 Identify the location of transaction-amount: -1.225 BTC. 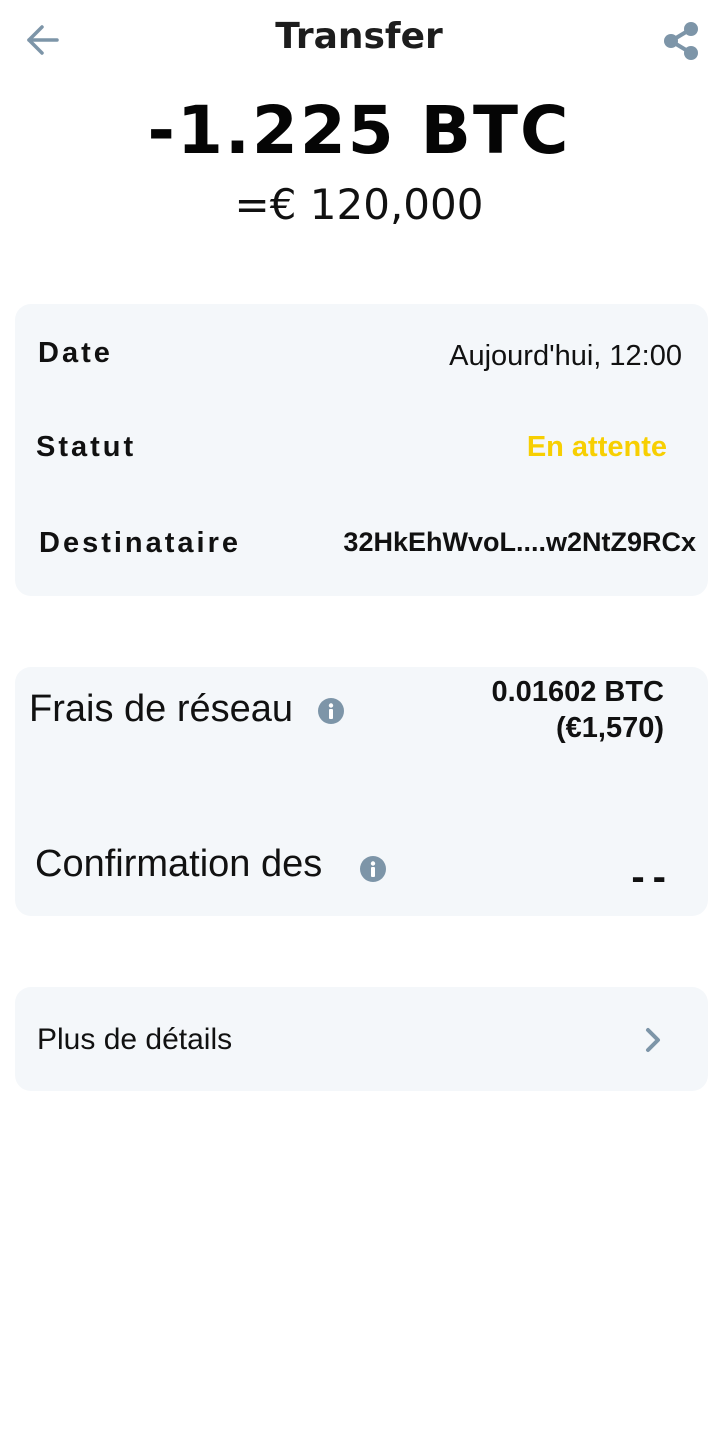
(359, 130).